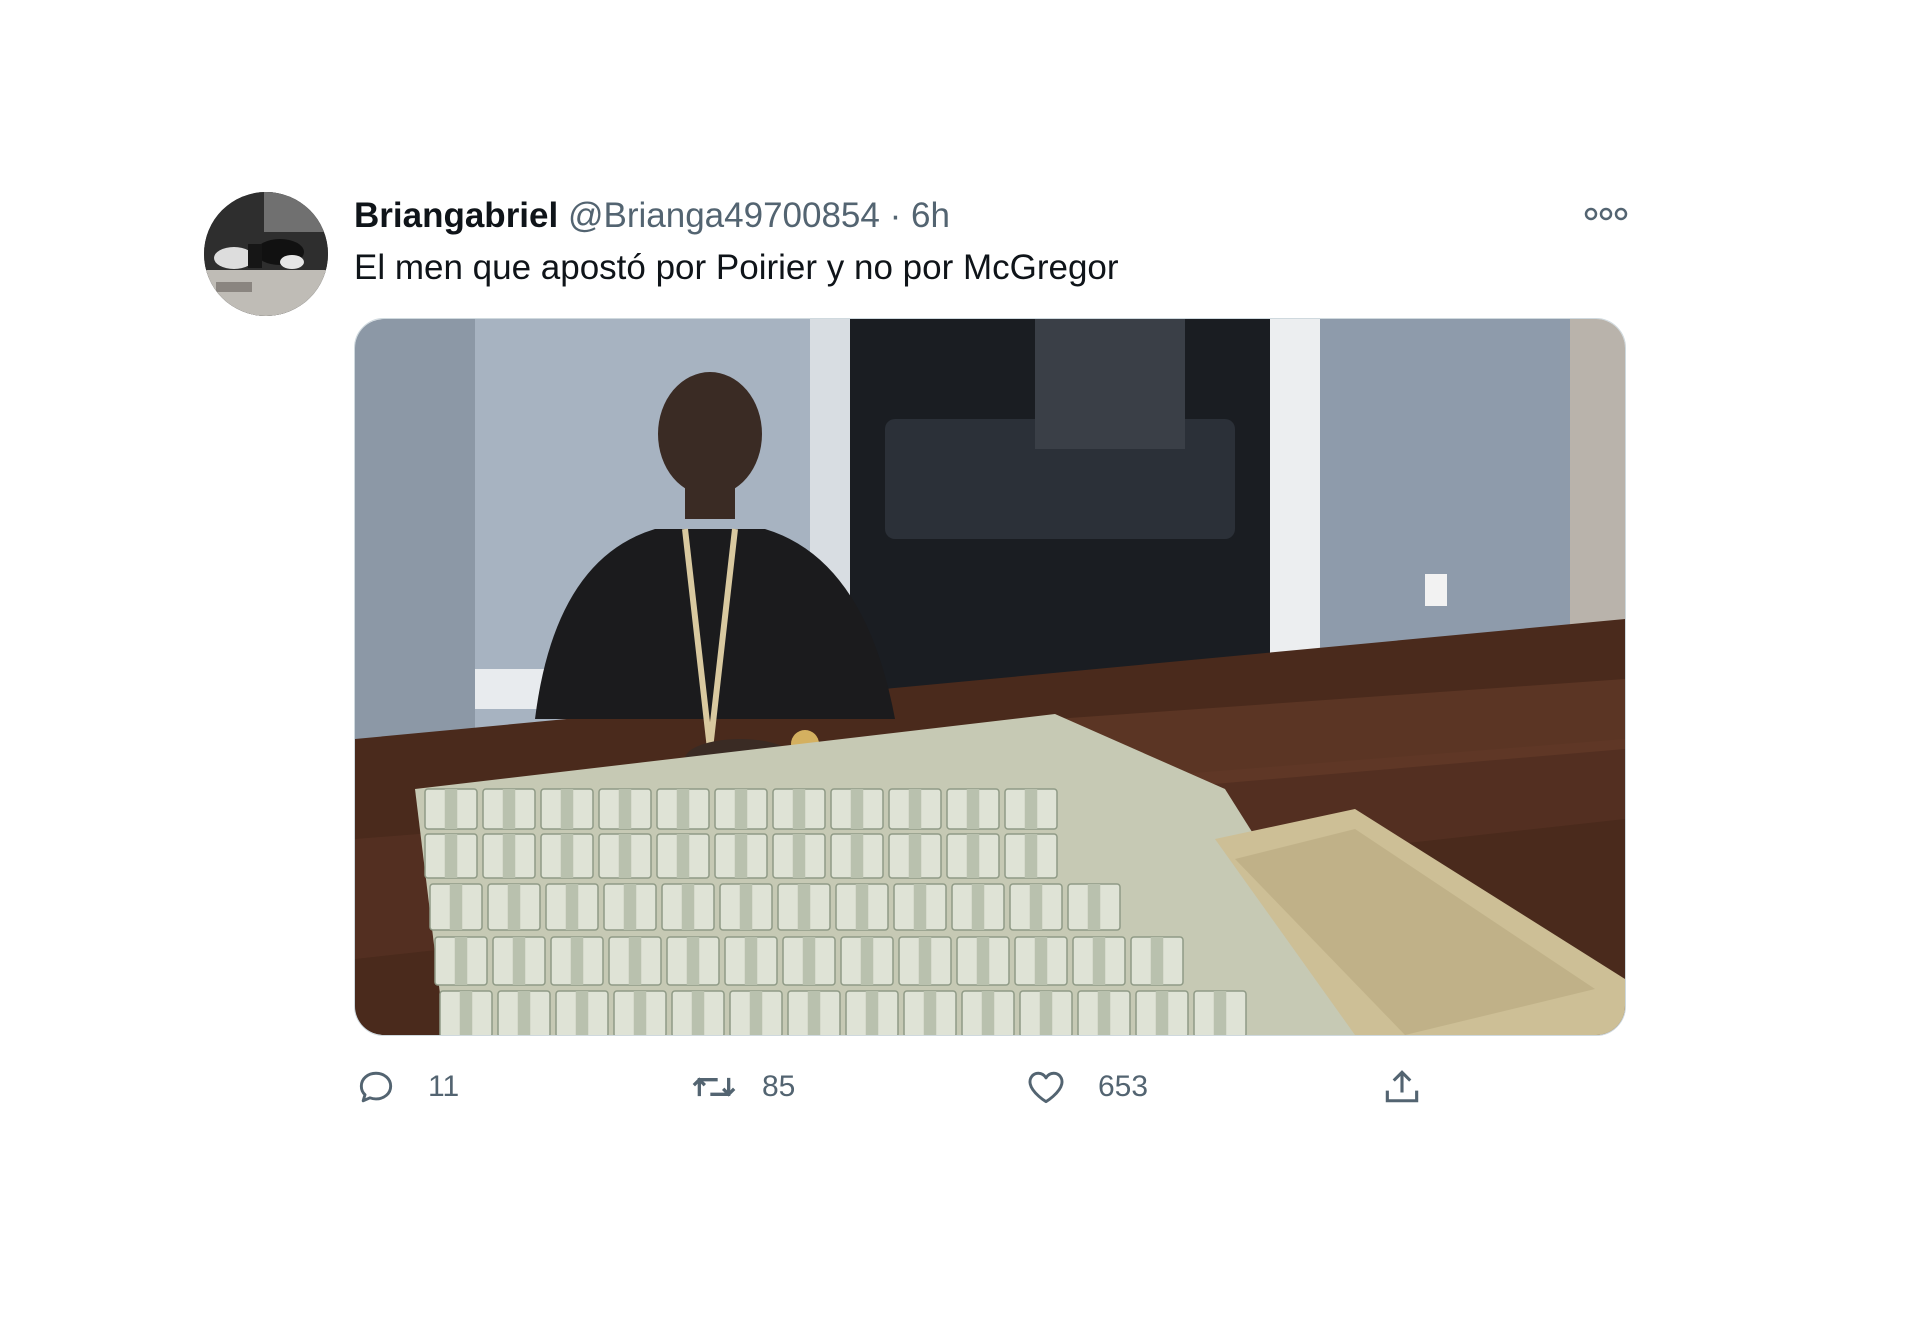 The height and width of the screenshot is (1322, 1920). Describe the element at coordinates (1086, 1087) in the screenshot. I see `like-button: 653` at that location.